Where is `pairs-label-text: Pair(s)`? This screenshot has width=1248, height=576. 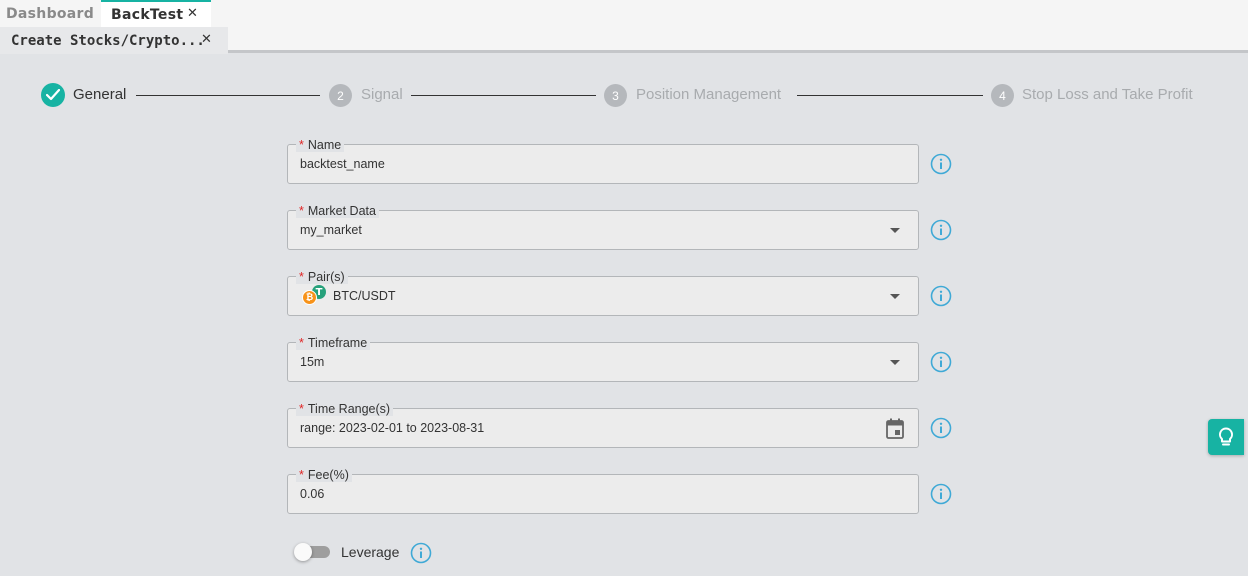
pairs-label-text: Pair(s) is located at coordinates (326, 277).